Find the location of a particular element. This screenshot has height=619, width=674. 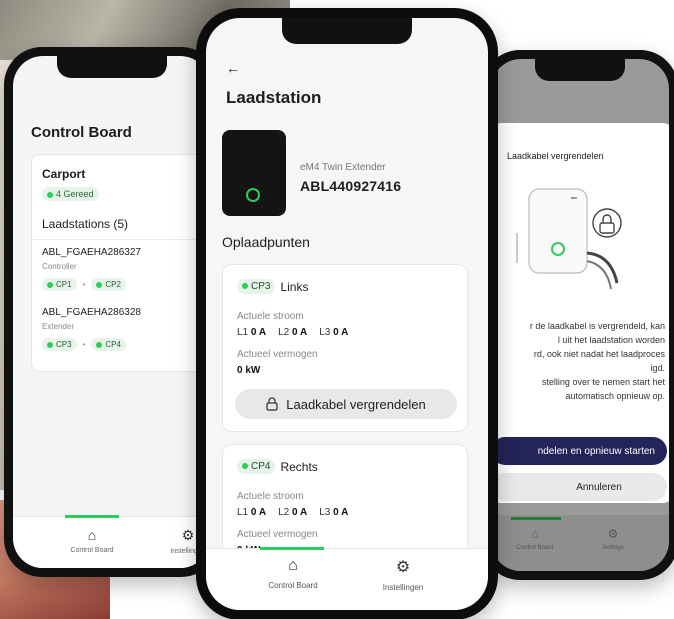

charger-led-ring is located at coordinates (253, 195).